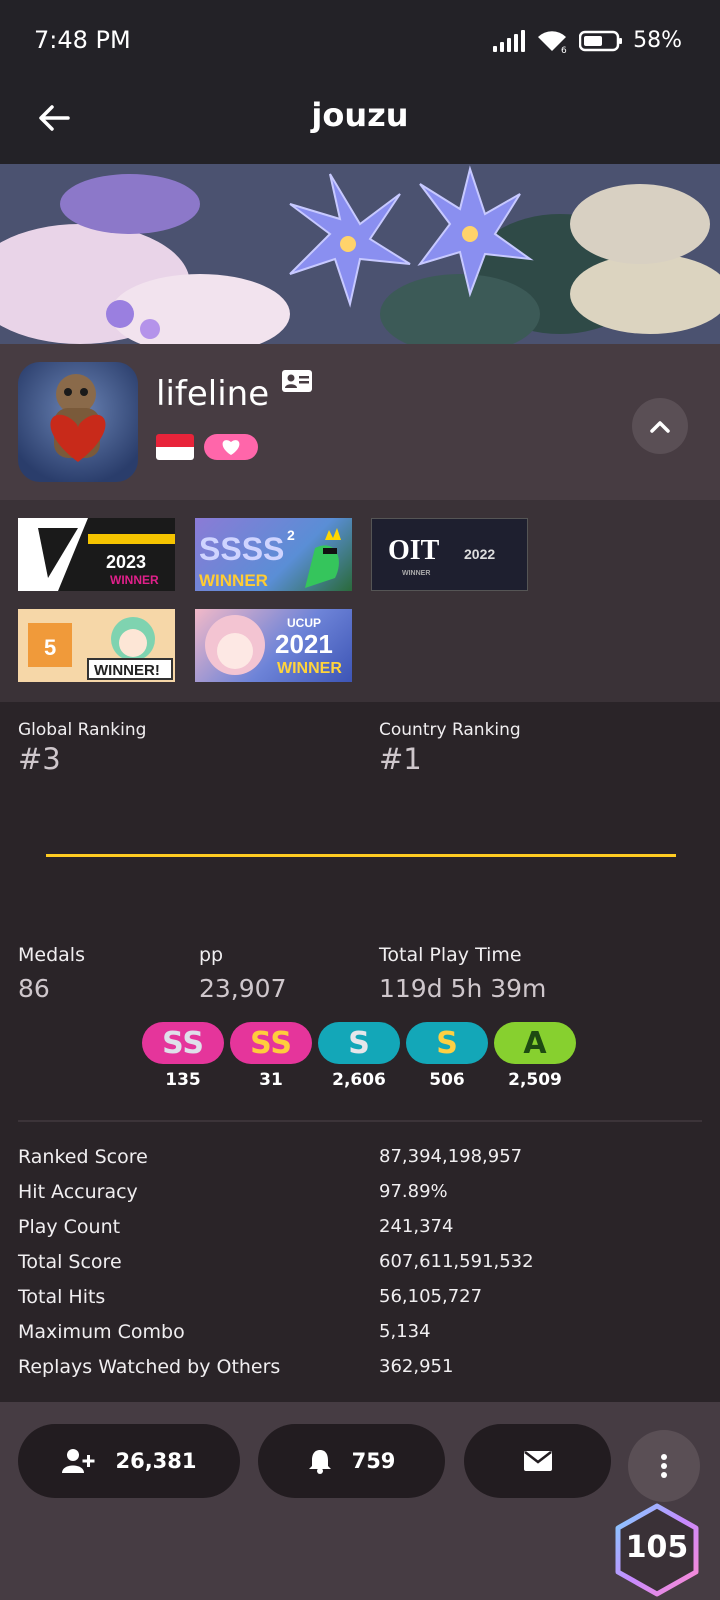 This screenshot has height=1600, width=720. I want to click on stat-row-replays-watched: Replays Watched by Others 362,951, so click(363, 1373).